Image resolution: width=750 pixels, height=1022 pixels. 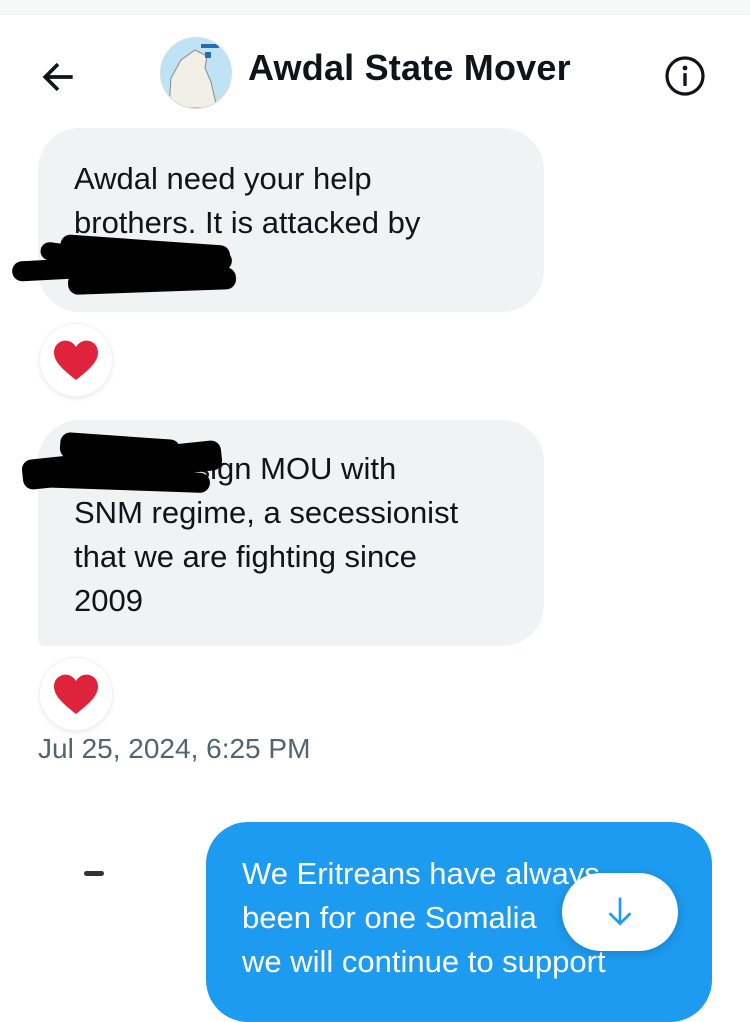 I want to click on map-avatar-image, so click(x=196, y=73).